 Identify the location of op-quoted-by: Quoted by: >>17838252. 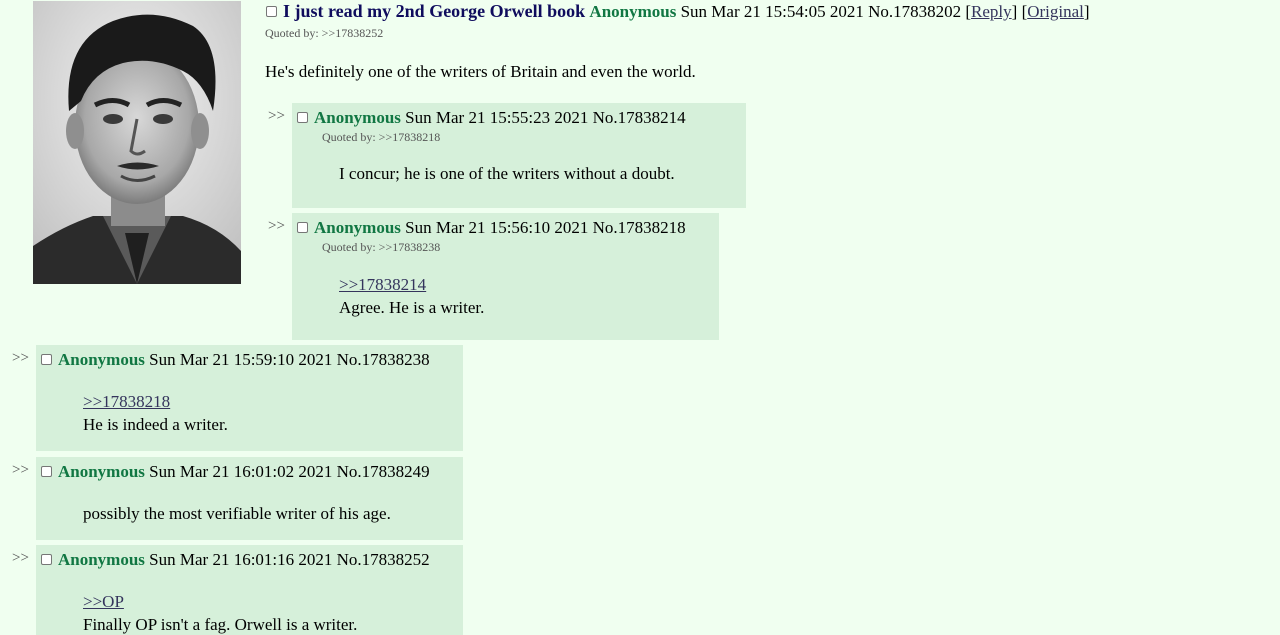
(324, 33).